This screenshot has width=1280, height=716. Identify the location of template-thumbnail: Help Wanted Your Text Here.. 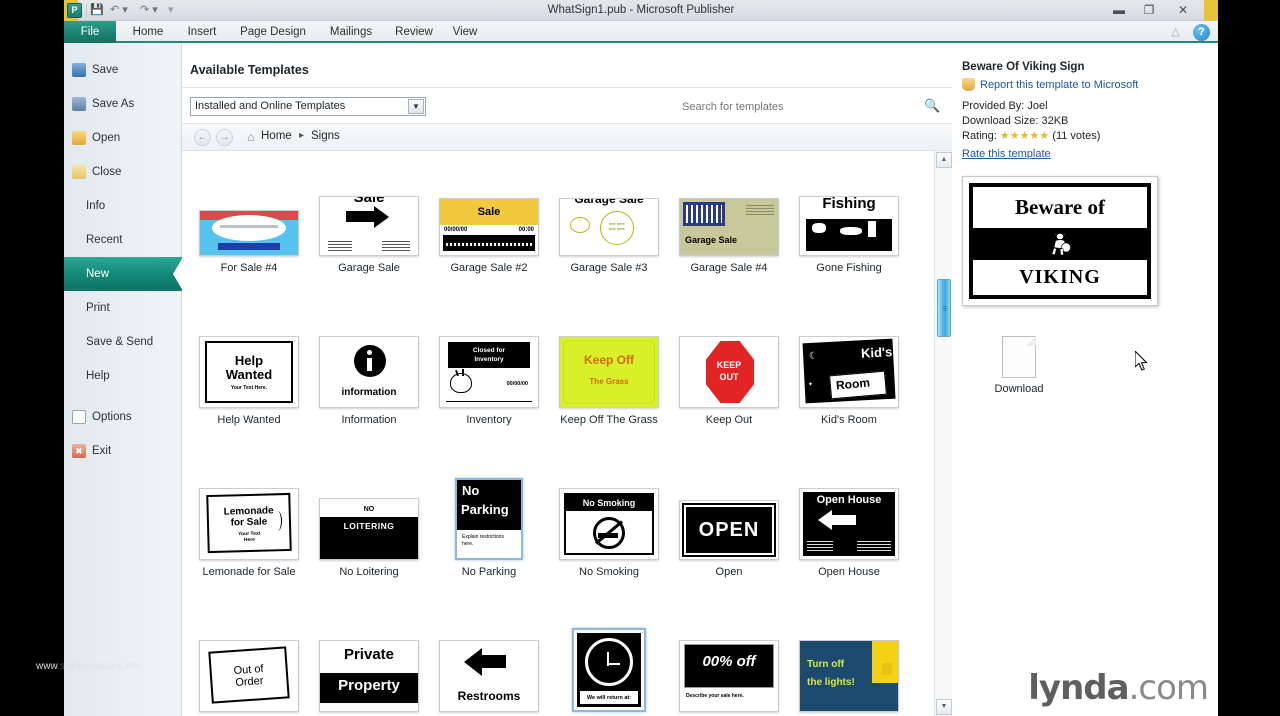
(249, 372).